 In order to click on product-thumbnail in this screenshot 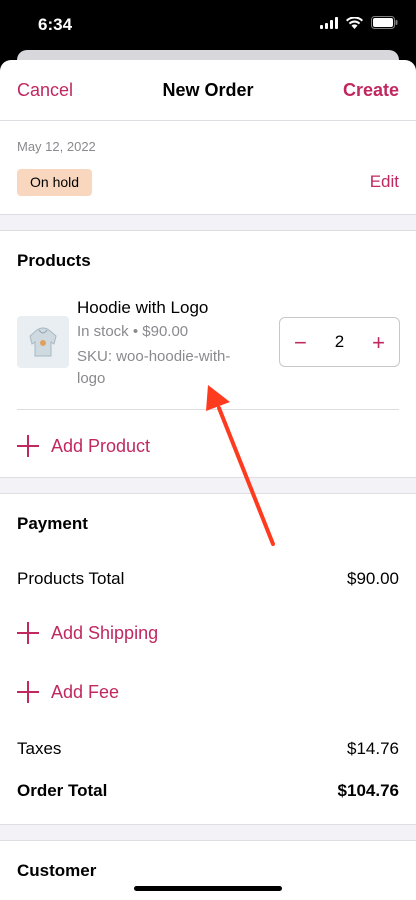, I will do `click(43, 342)`.